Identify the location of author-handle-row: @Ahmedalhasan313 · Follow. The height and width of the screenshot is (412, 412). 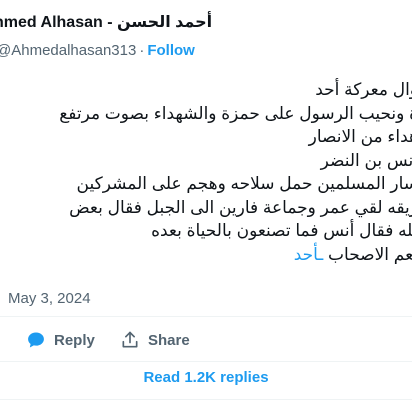
(97, 50).